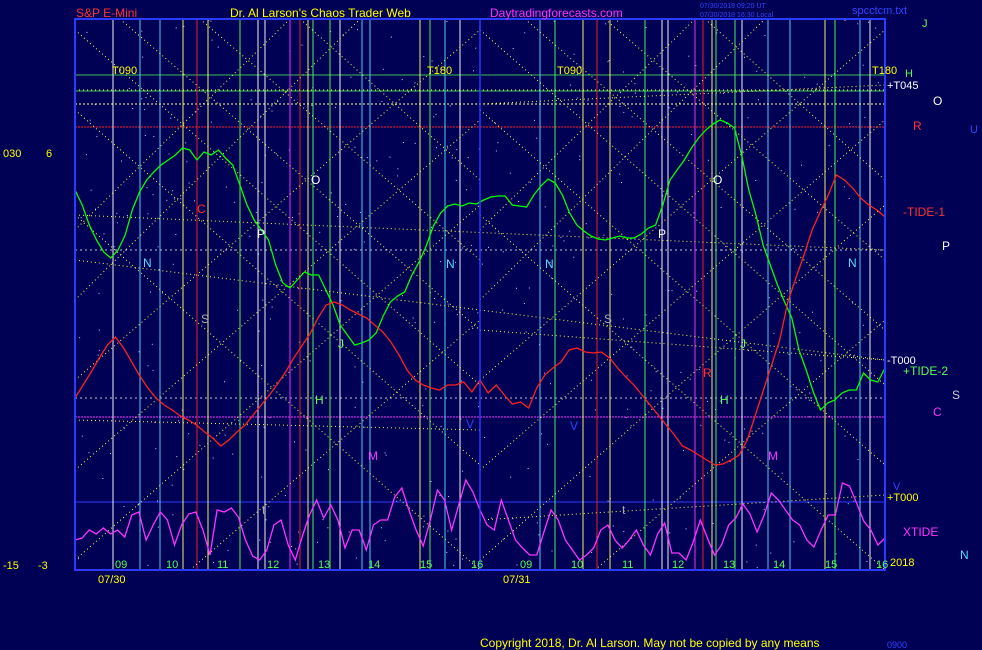 The width and height of the screenshot is (982, 650). Describe the element at coordinates (729, 565) in the screenshot. I see `x-tick-label: 13` at that location.